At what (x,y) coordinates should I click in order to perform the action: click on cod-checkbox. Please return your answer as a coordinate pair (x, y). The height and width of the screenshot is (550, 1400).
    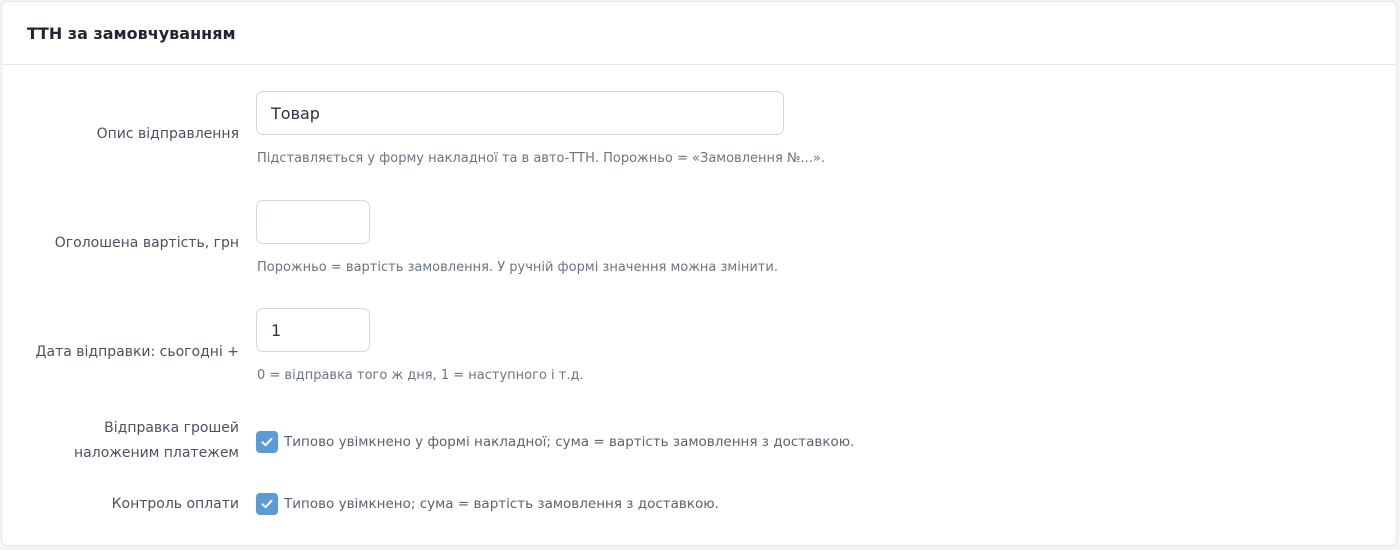
    Looking at the image, I should click on (267, 442).